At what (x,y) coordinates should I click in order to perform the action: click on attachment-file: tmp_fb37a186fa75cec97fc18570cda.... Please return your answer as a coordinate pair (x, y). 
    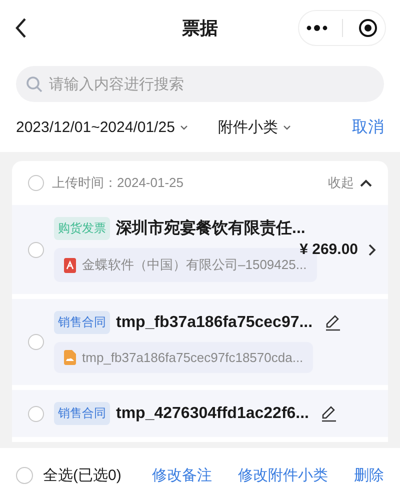
    Looking at the image, I should click on (184, 357).